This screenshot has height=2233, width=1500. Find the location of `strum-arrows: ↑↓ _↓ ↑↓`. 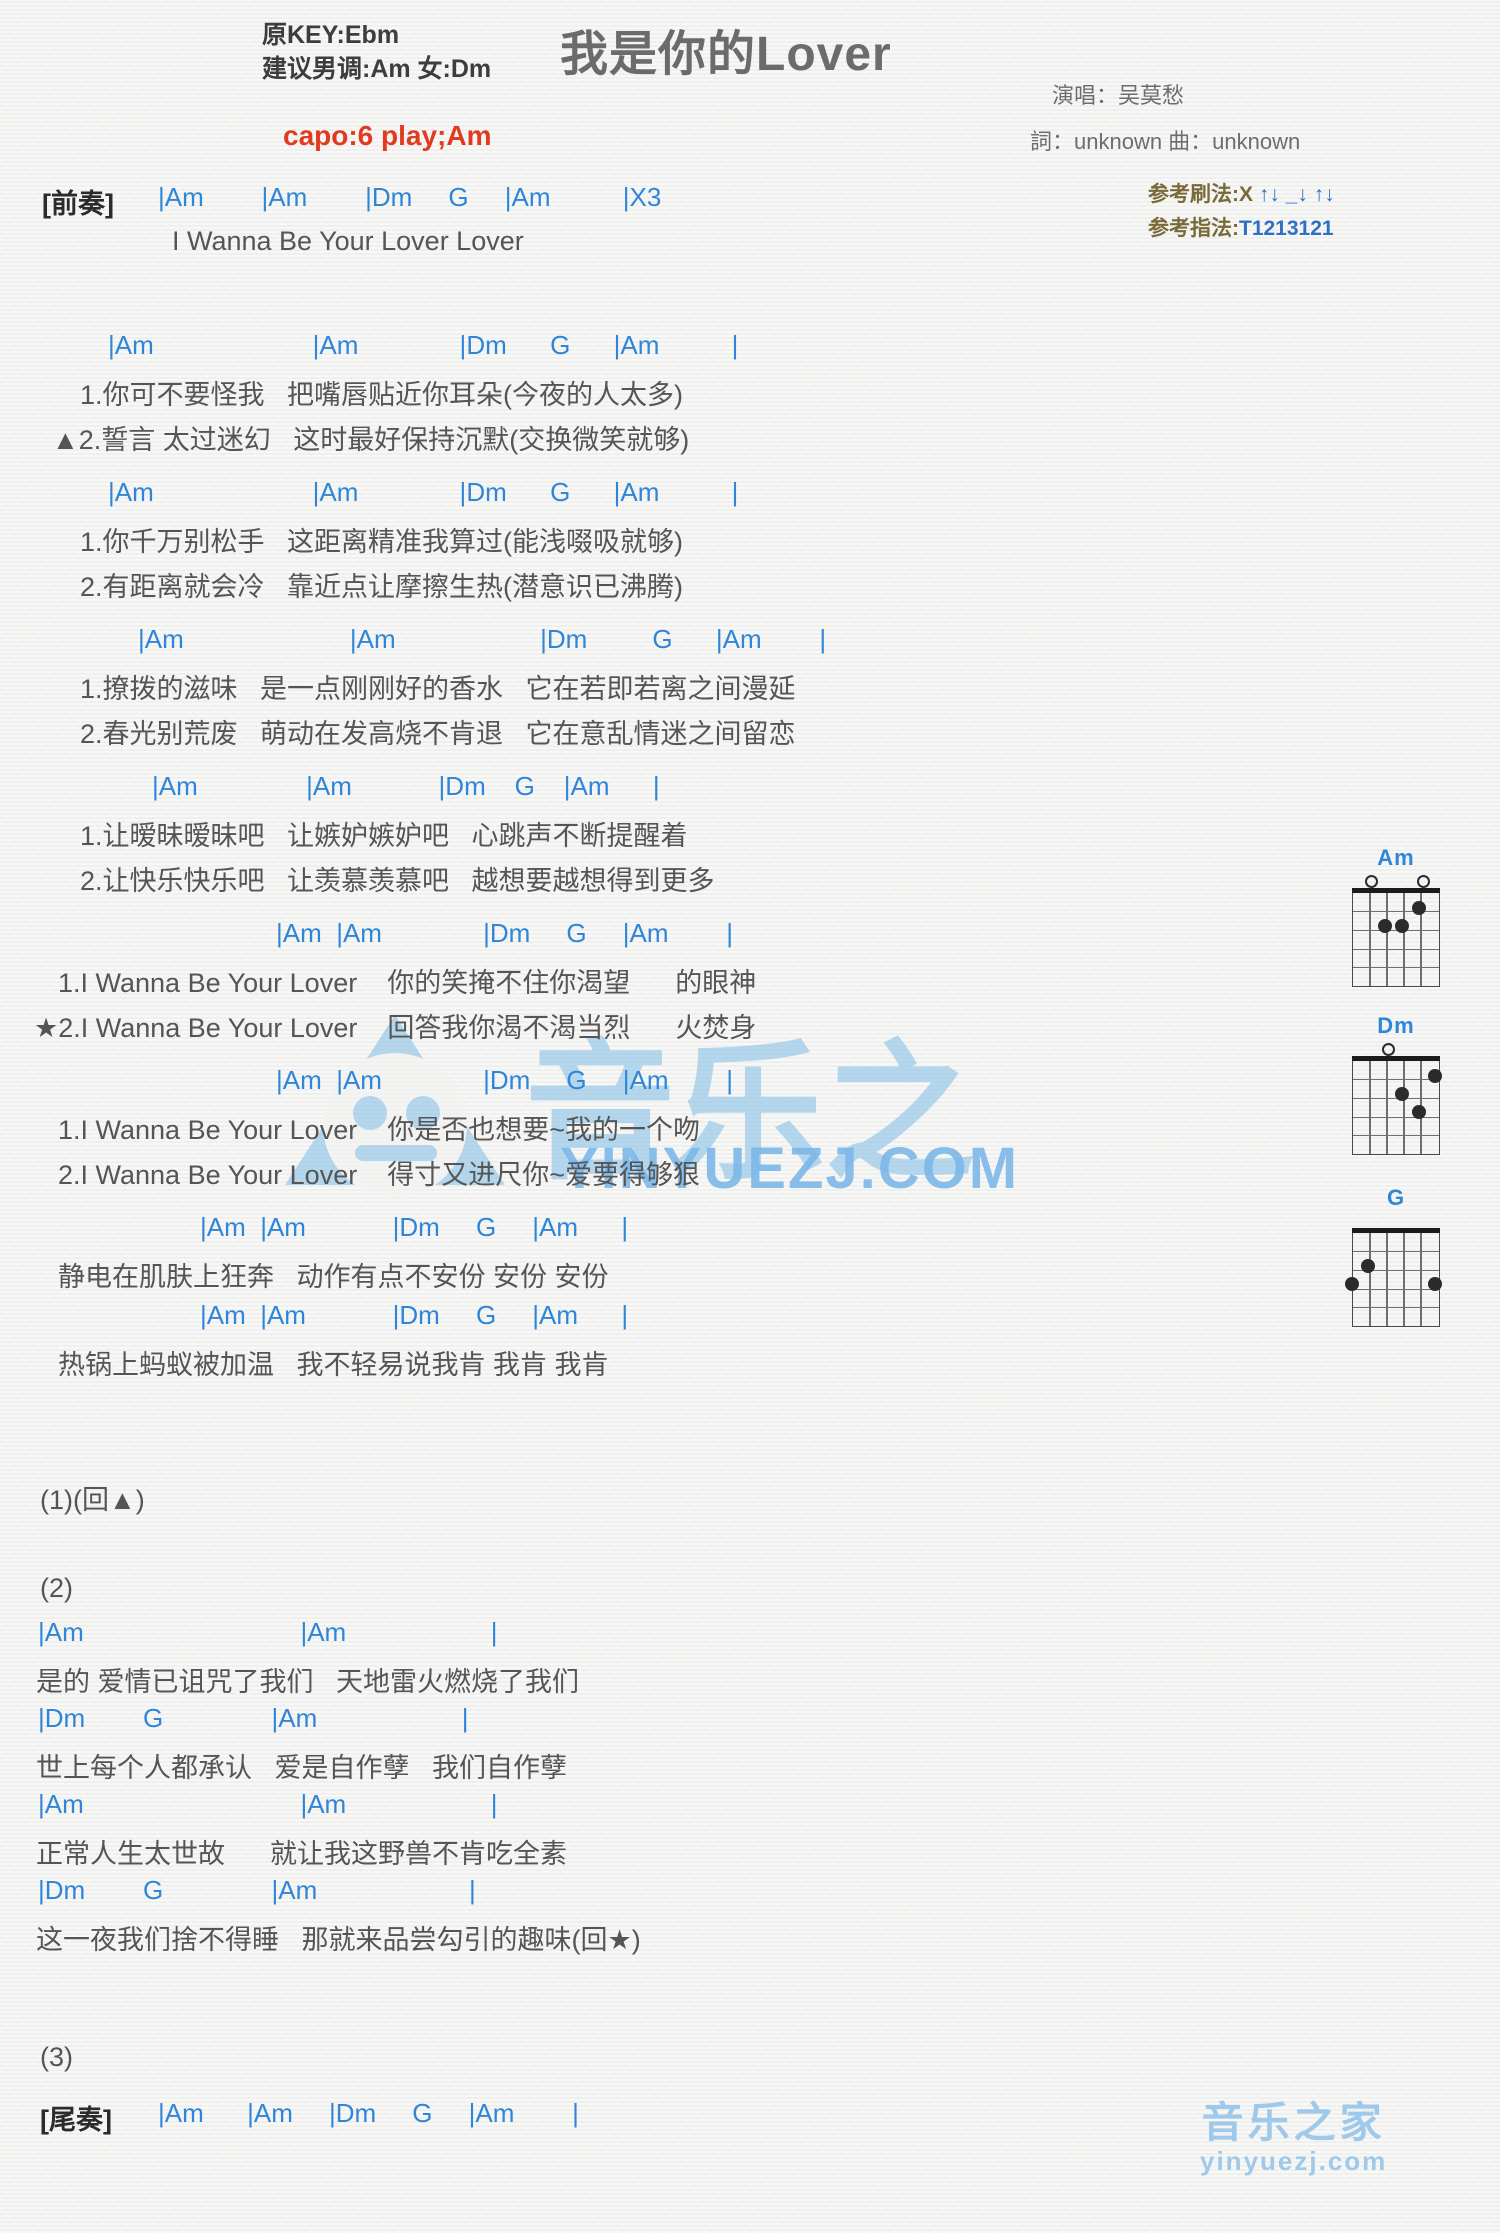

strum-arrows: ↑↓ _↓ ↑↓ is located at coordinates (1296, 194).